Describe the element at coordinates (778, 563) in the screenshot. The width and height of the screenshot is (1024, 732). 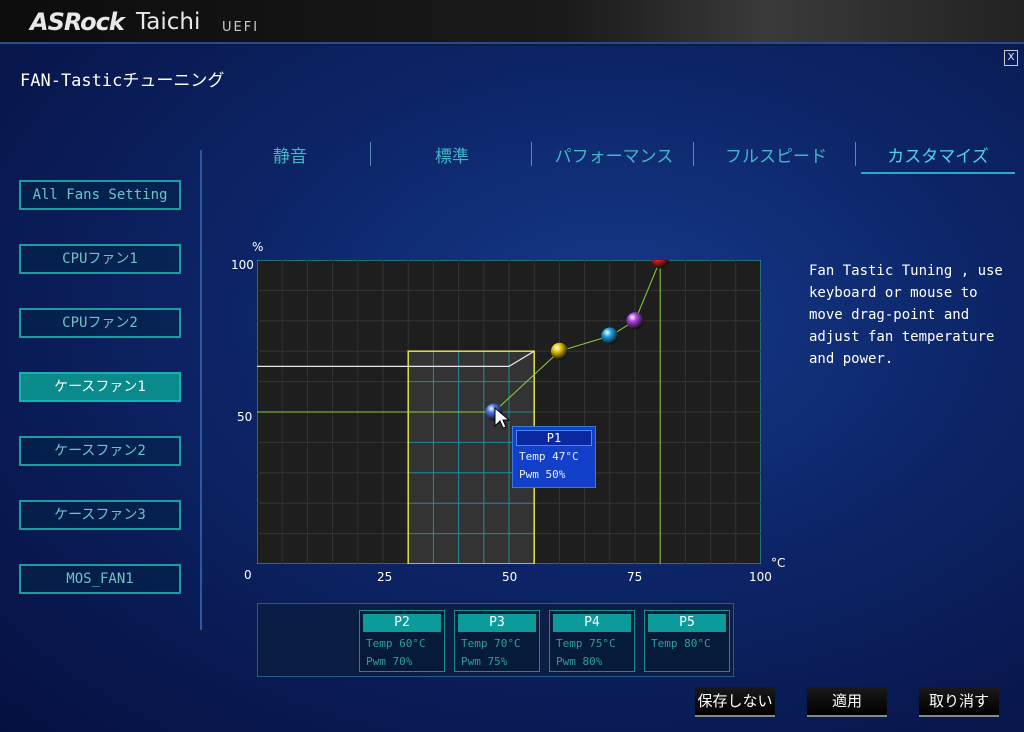
I see `x-axis-unit: °C` at that location.